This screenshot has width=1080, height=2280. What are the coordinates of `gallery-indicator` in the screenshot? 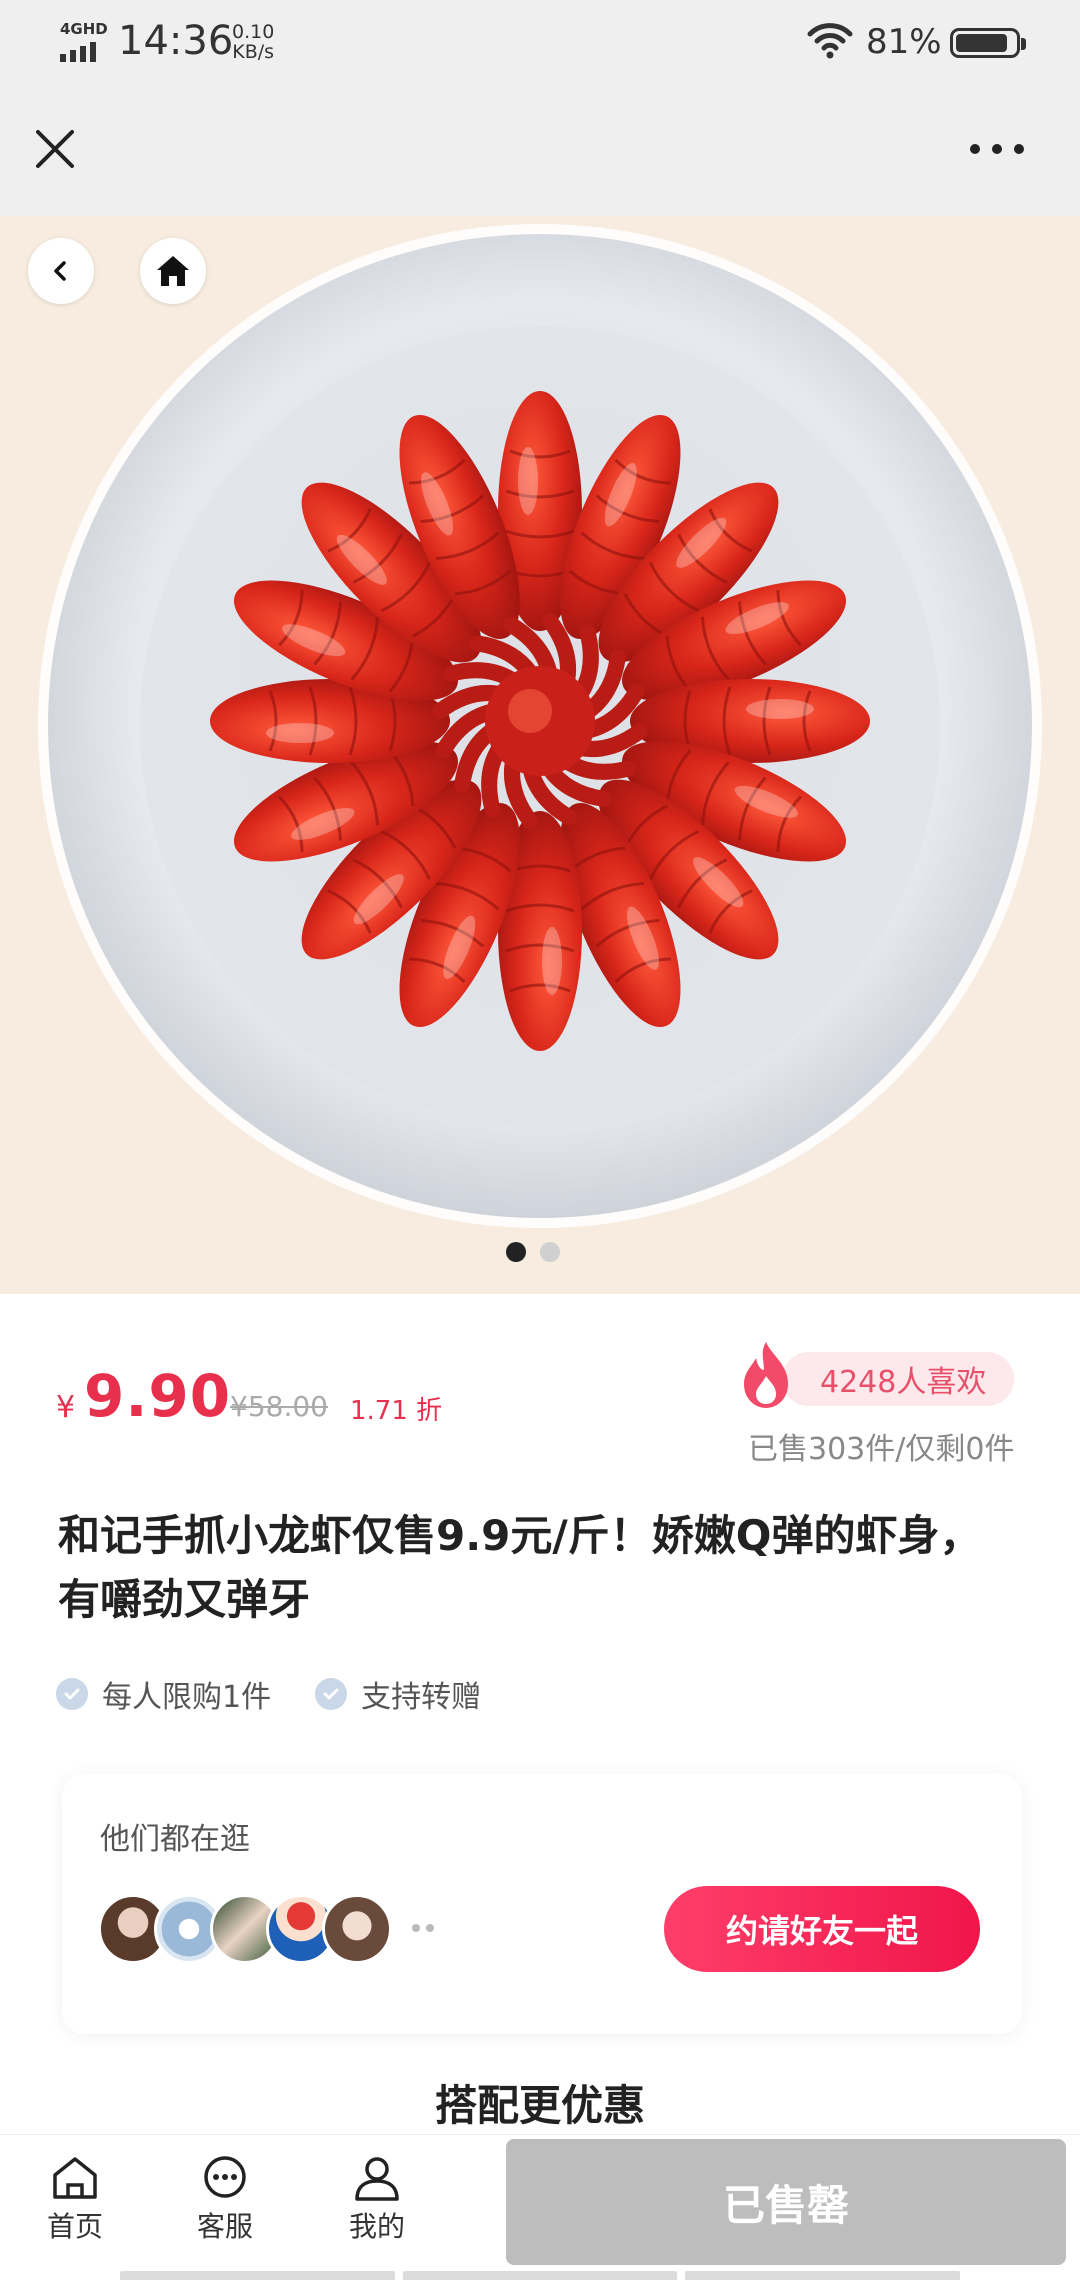 It's located at (533, 1252).